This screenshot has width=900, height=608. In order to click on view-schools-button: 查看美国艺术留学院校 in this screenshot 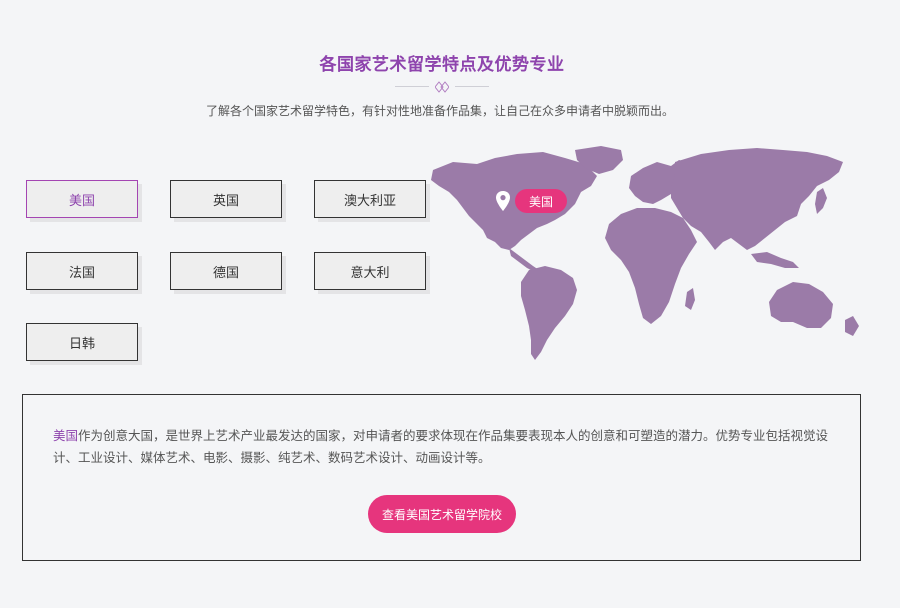, I will do `click(442, 514)`.